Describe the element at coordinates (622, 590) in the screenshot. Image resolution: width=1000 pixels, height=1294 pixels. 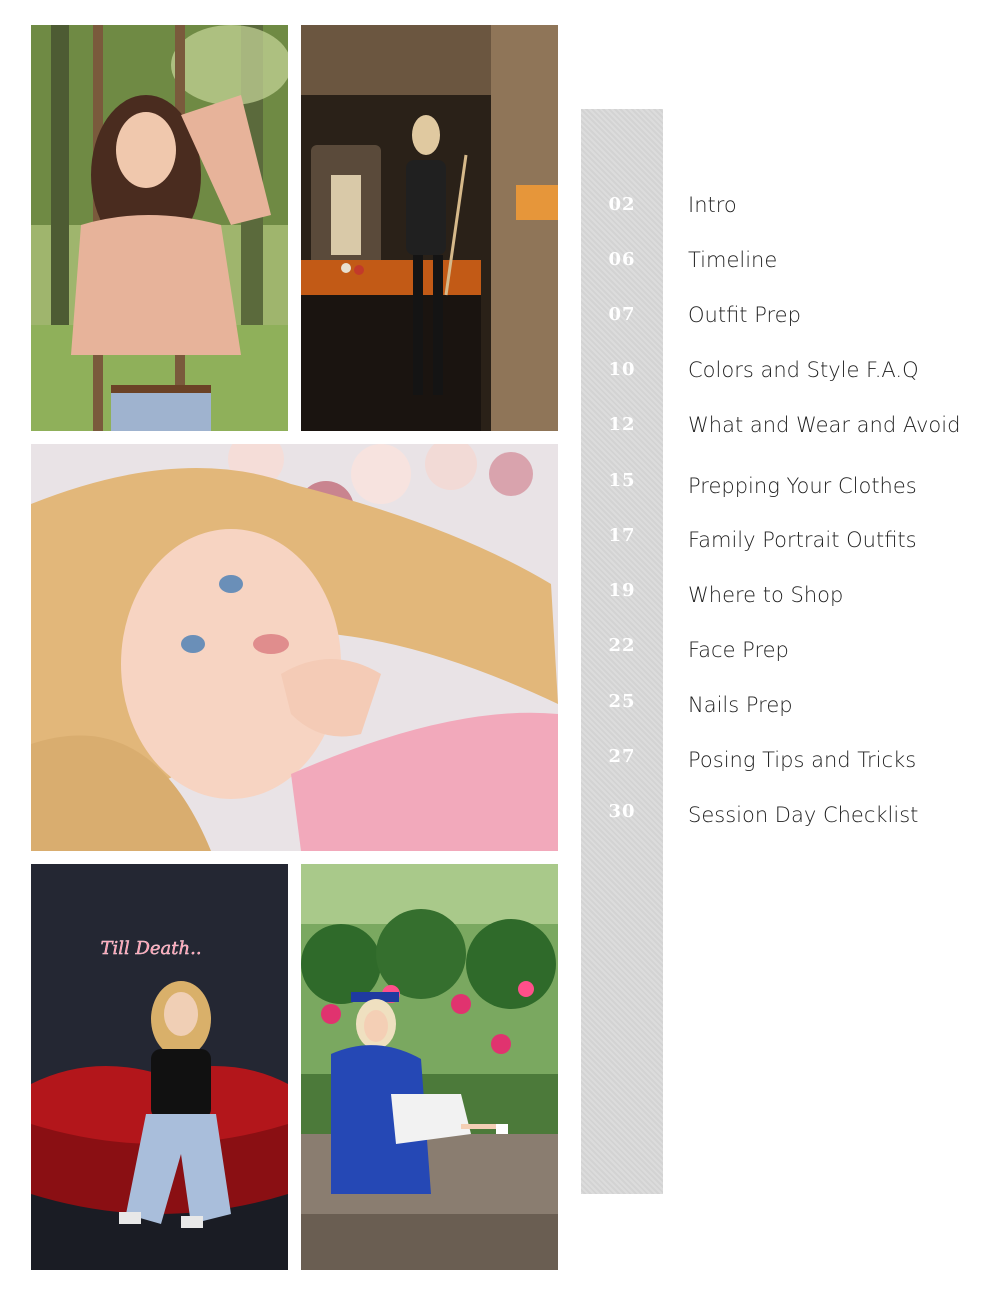
I see `toc-page-number: 19` at that location.